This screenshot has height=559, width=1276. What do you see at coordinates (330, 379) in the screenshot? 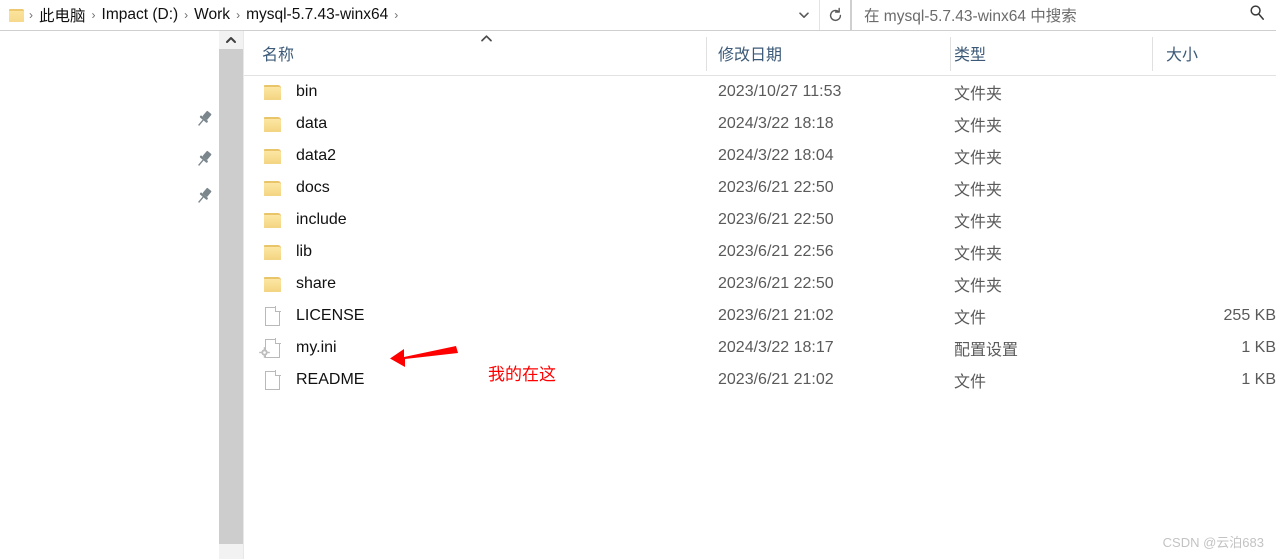
I see `file-name-label: README` at bounding box center [330, 379].